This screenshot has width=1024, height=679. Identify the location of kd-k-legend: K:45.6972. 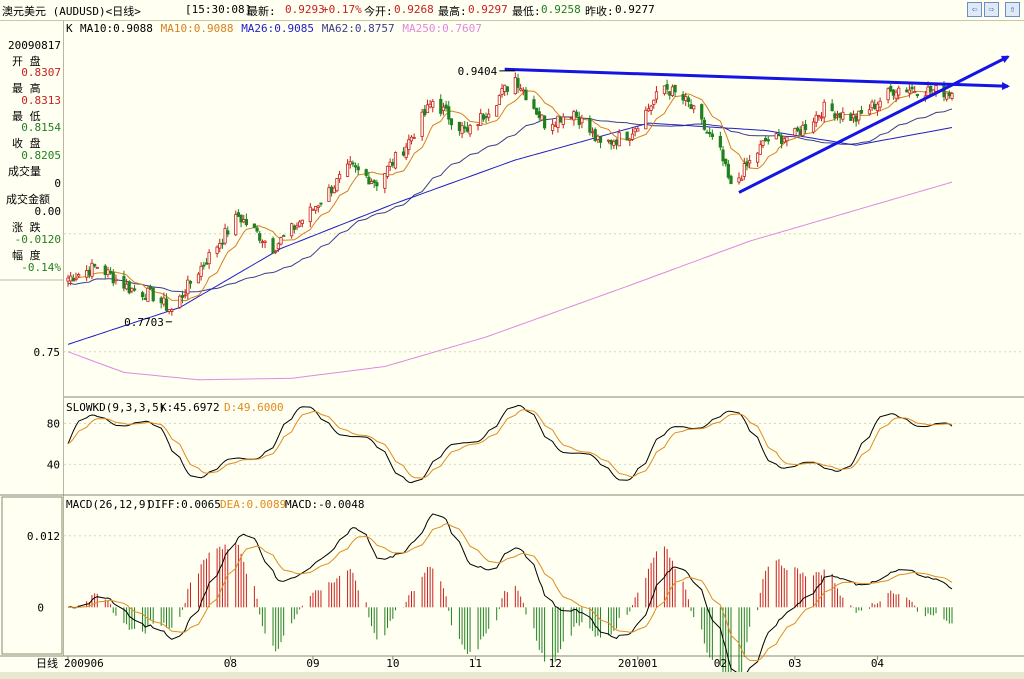
(190, 407).